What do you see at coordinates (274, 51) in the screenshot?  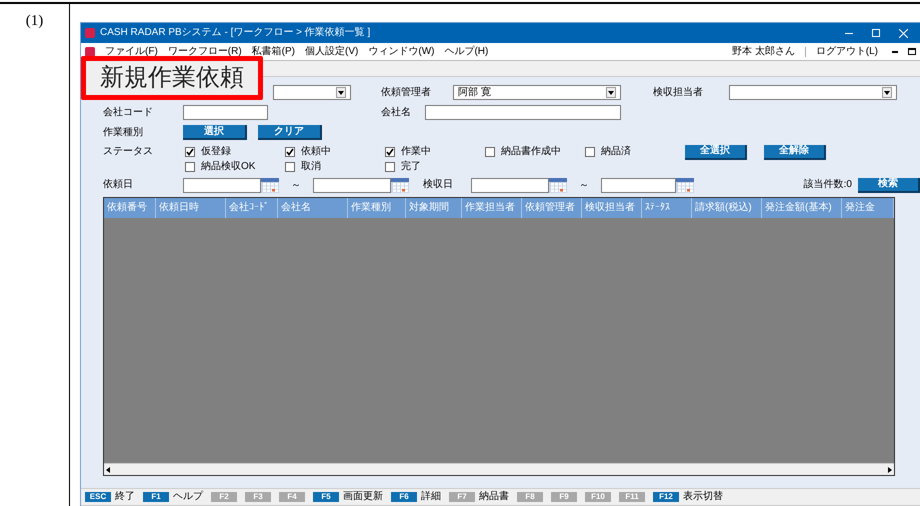 I see `menu-item: 私書箱(P)` at bounding box center [274, 51].